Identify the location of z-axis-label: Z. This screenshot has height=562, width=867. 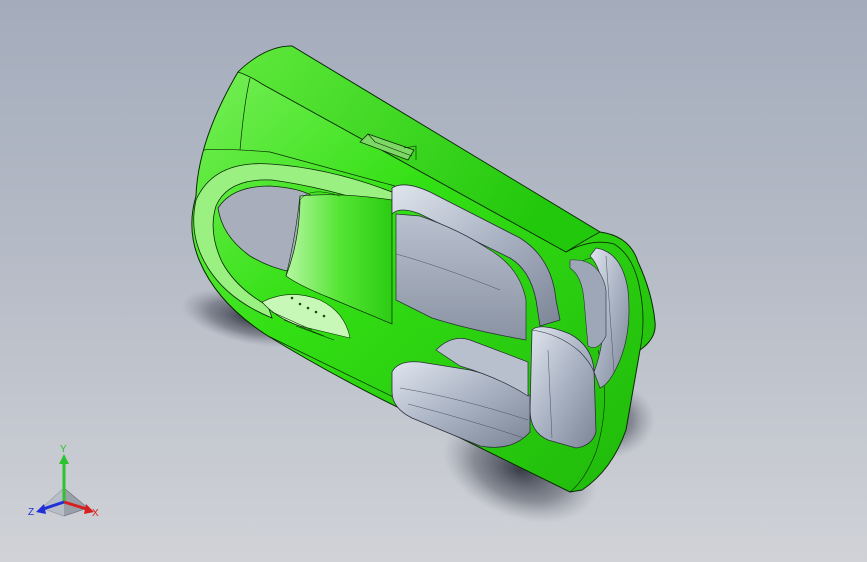
(31, 512).